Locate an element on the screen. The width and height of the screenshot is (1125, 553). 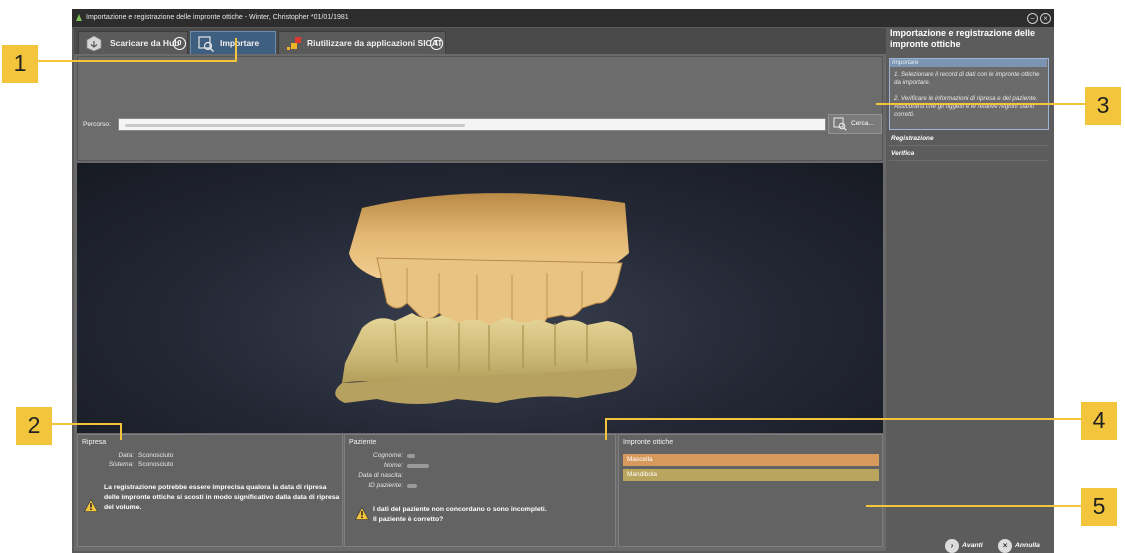
paziente-heading: Paziente is located at coordinates (363, 442).